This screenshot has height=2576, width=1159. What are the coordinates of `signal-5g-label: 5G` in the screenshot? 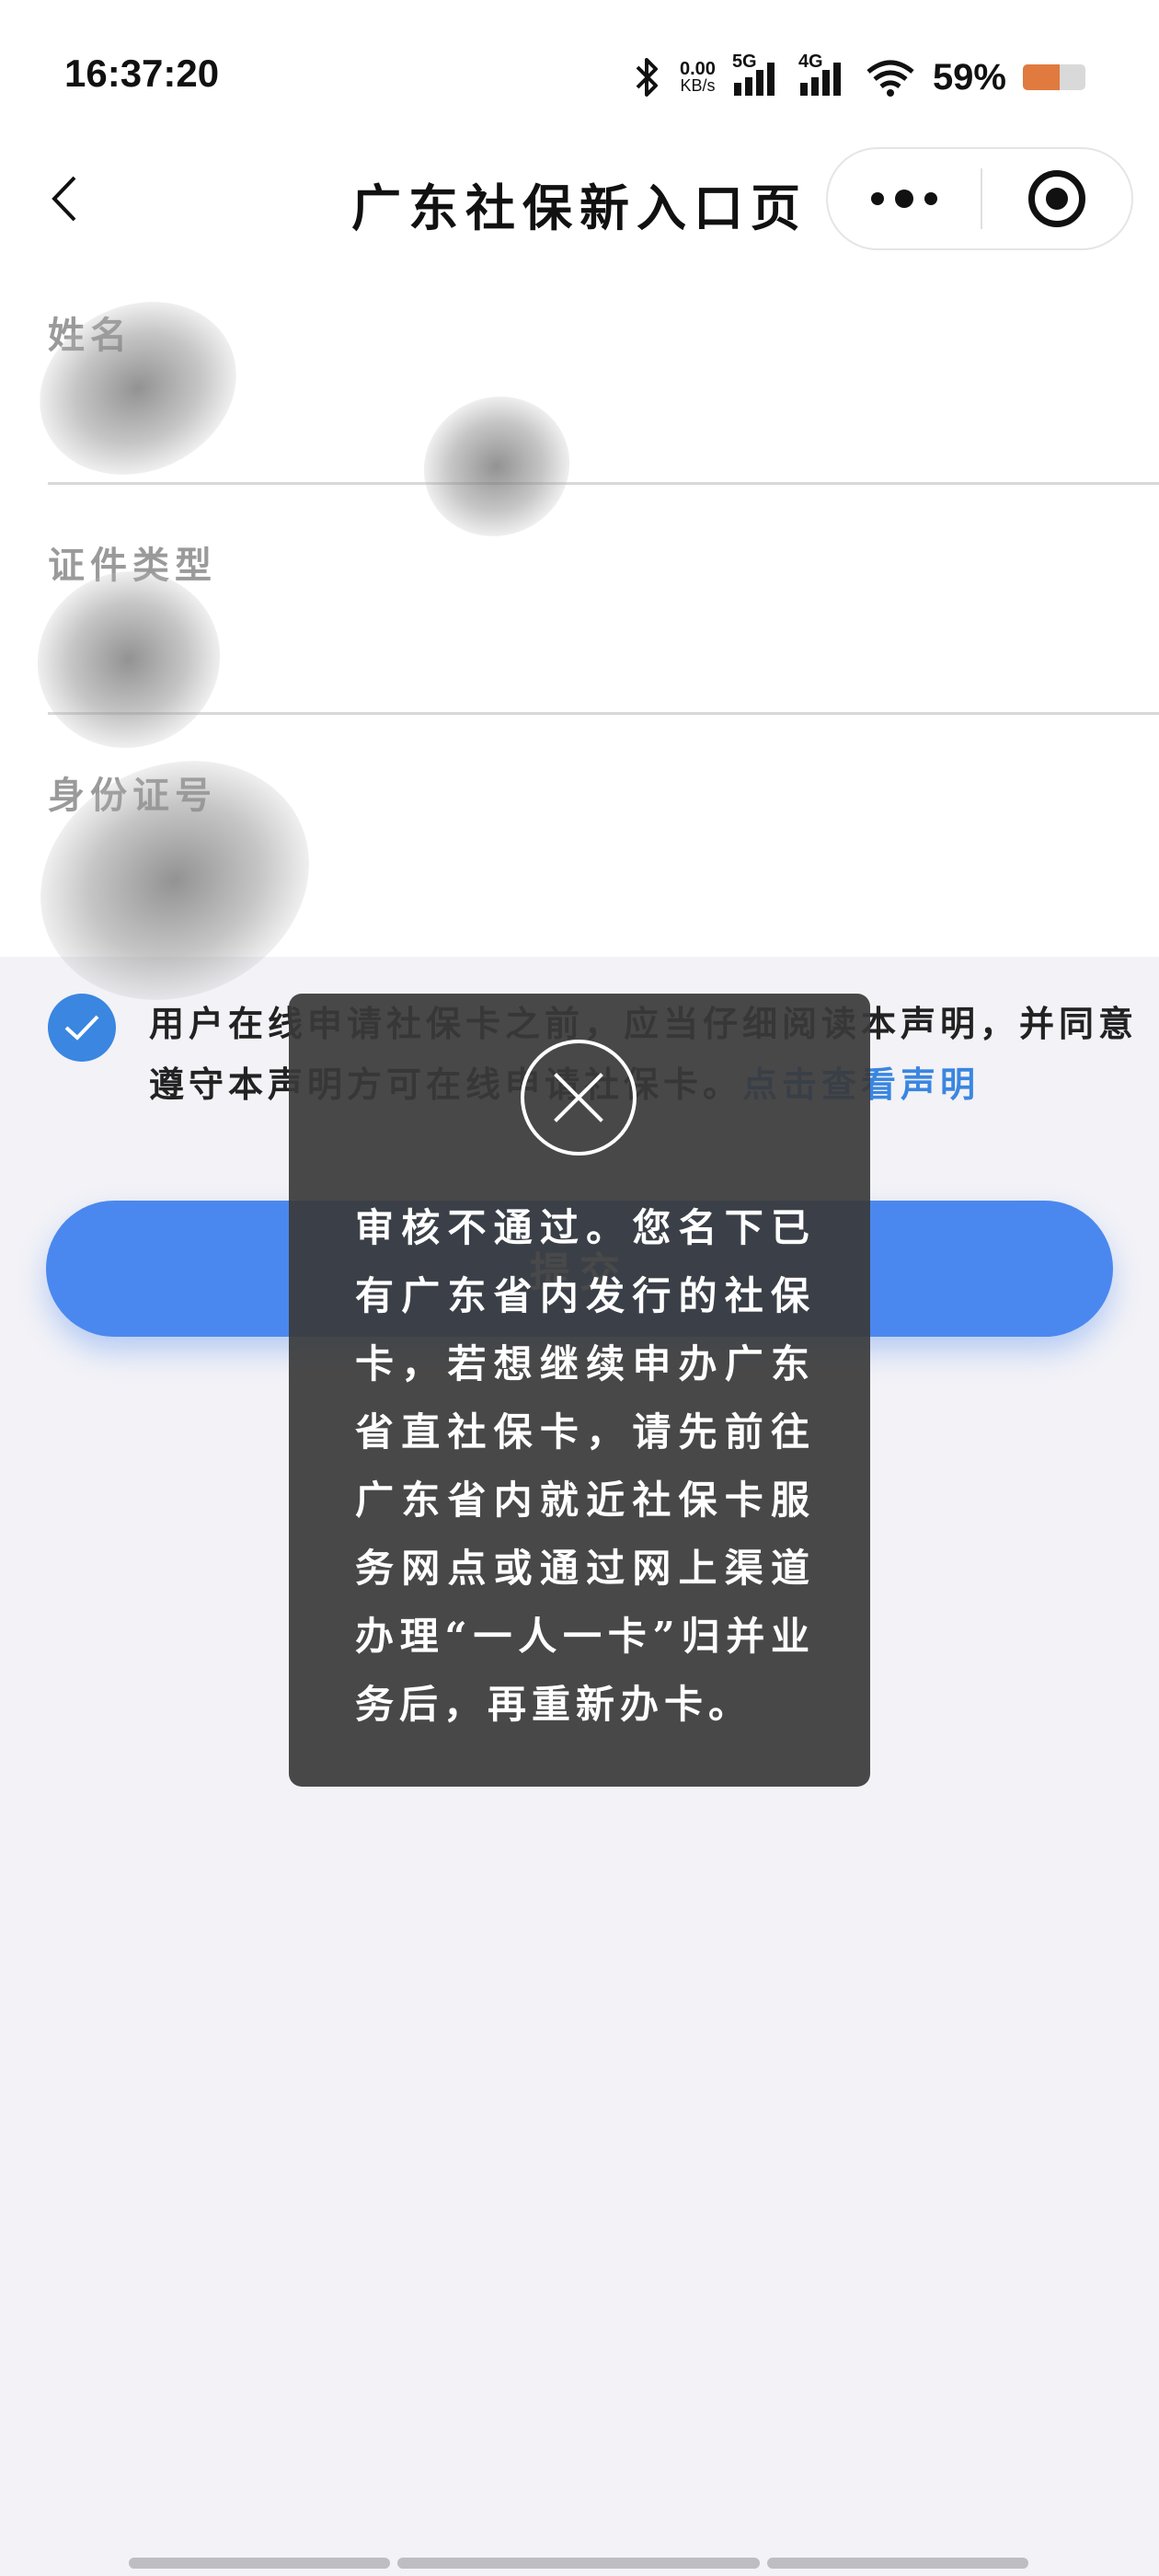 It's located at (744, 62).